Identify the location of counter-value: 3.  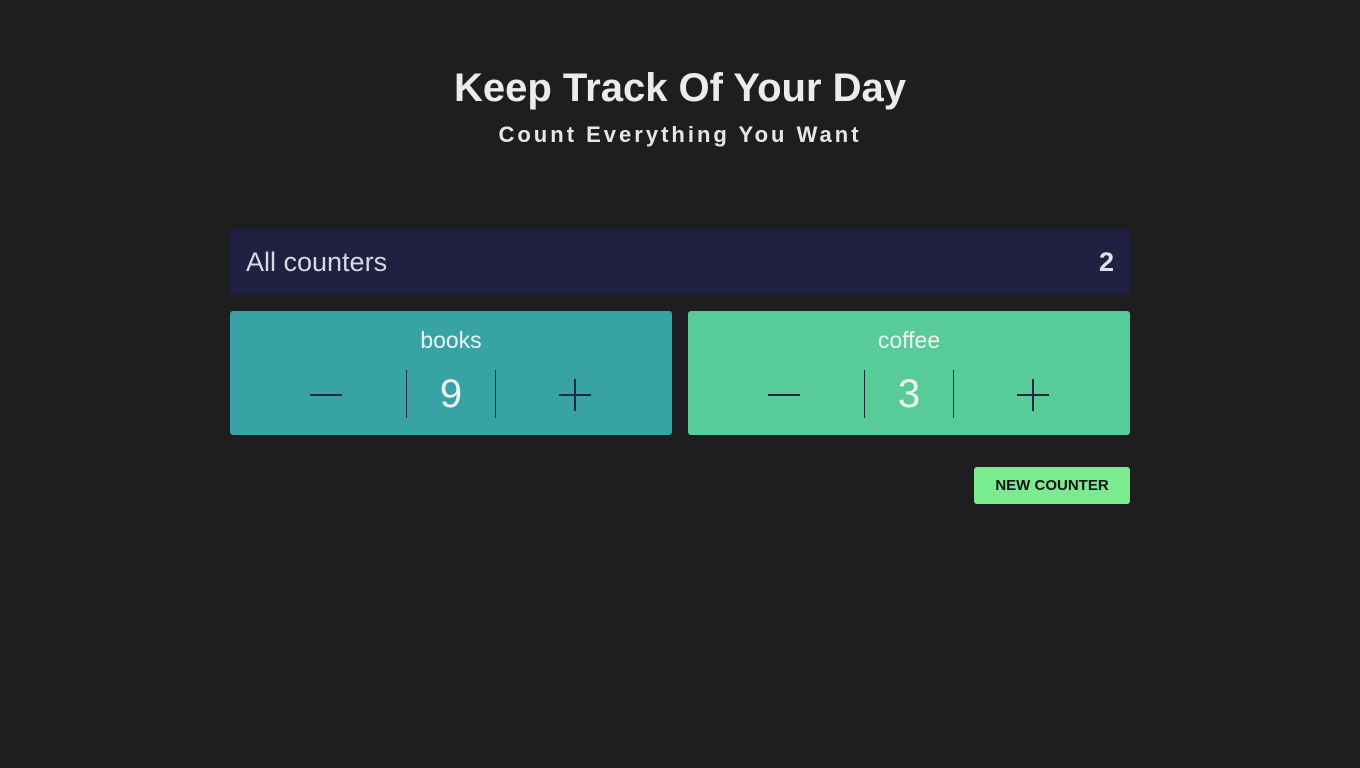
(909, 394).